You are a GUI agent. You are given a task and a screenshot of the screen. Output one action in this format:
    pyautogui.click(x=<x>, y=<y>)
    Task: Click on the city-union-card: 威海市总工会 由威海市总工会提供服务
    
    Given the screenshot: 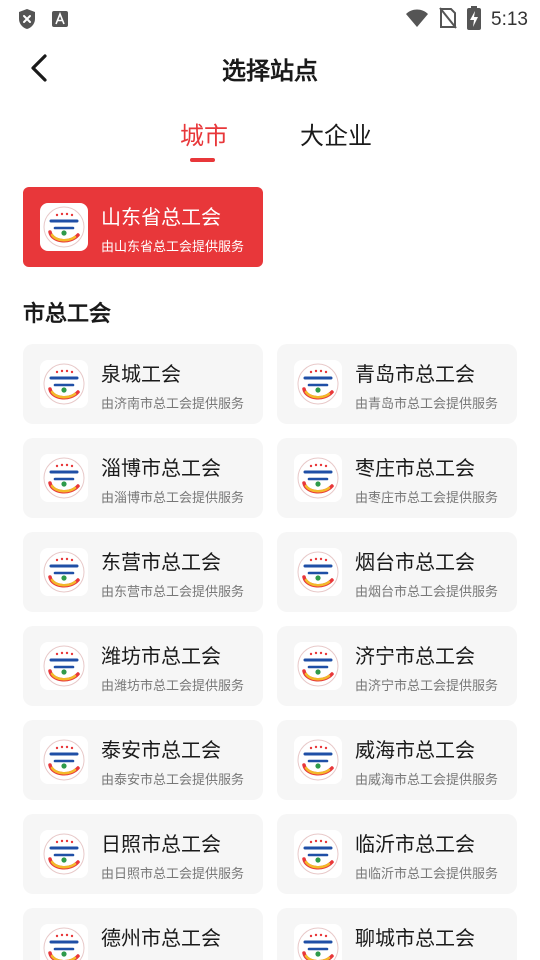 What is the action you would take?
    pyautogui.click(x=397, y=760)
    